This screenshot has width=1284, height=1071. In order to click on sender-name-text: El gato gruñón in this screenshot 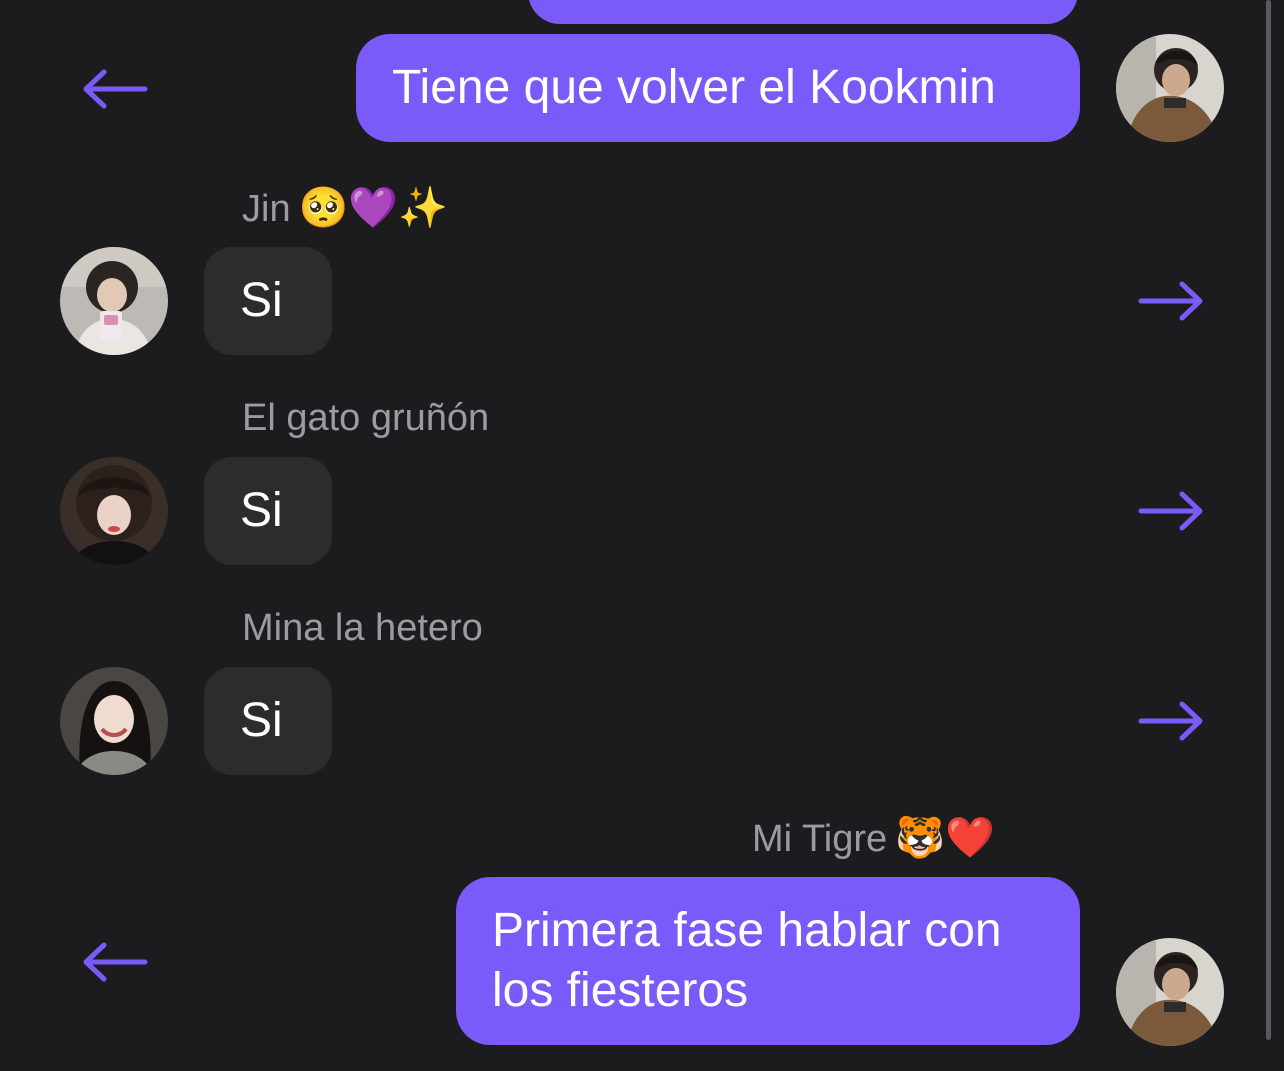, I will do `click(366, 418)`.